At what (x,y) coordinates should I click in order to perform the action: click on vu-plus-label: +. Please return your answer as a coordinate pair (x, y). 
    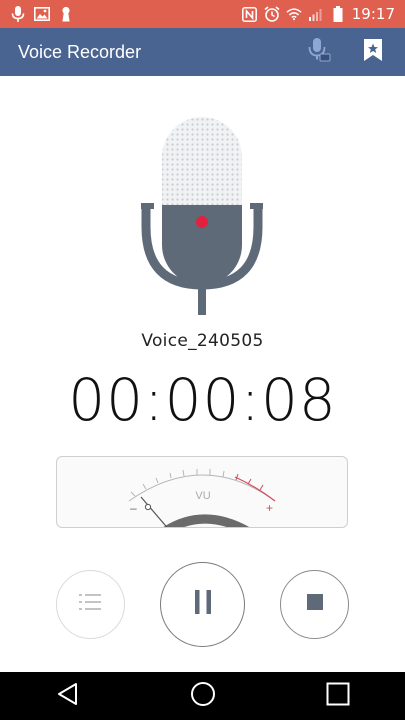
    Looking at the image, I should click on (270, 508).